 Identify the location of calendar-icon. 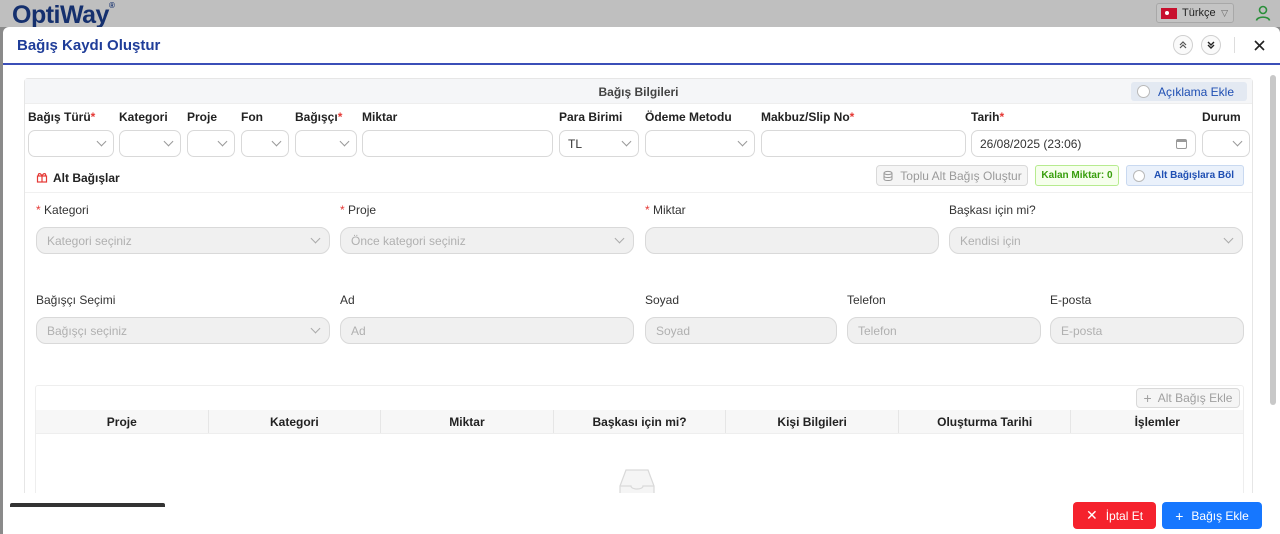
(1181, 143).